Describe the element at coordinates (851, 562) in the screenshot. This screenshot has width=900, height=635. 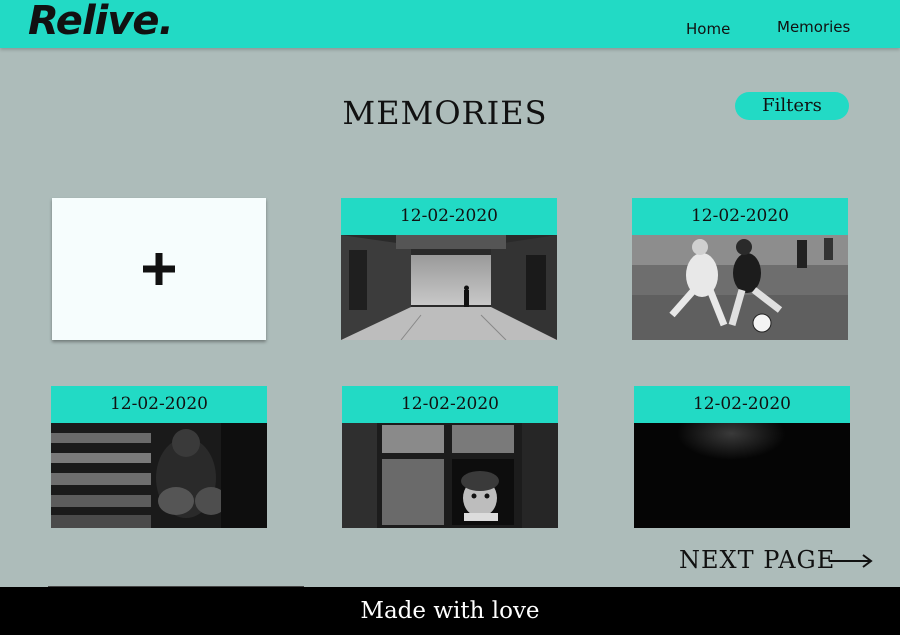
I see `arrow-right-icon` at that location.